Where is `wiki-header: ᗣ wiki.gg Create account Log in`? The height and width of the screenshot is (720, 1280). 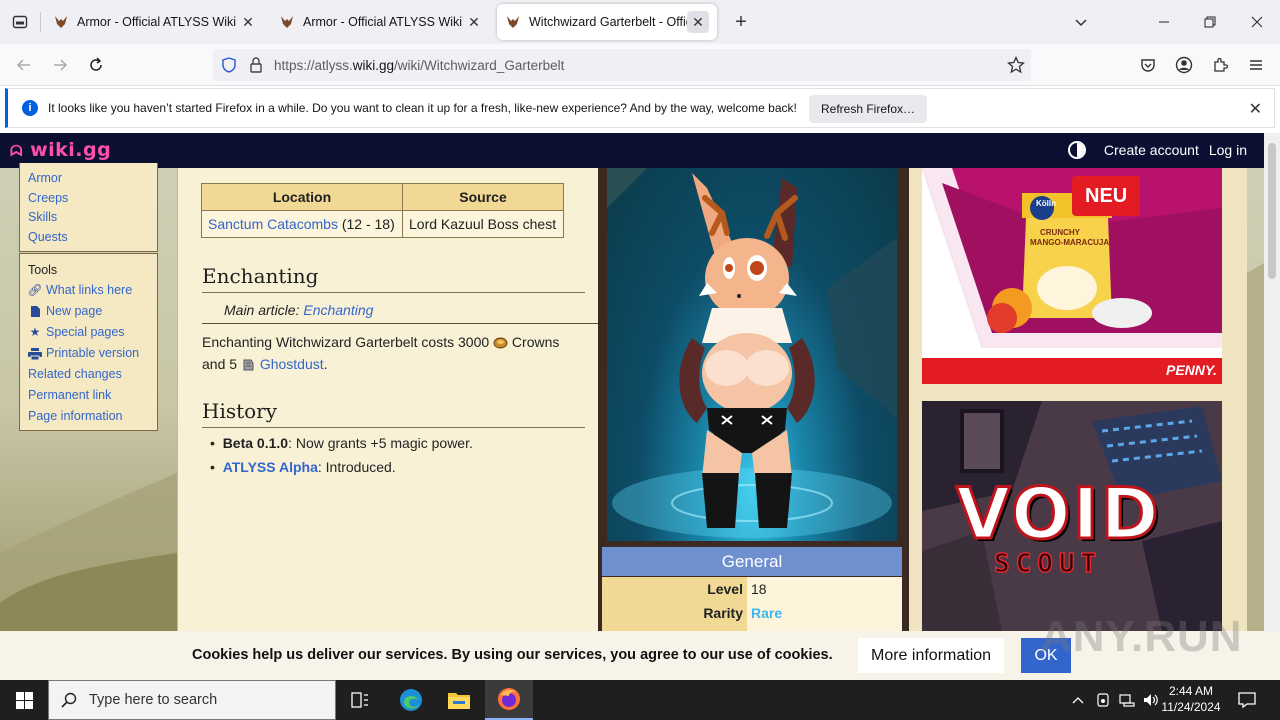 wiki-header: ᗣ wiki.gg Create account Log in is located at coordinates (632, 150).